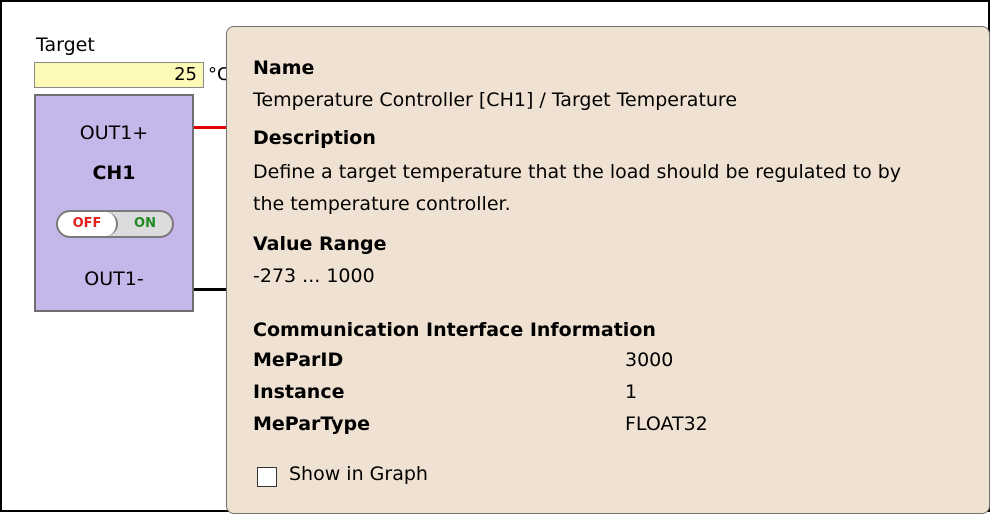 This screenshot has width=990, height=514. What do you see at coordinates (649, 360) in the screenshot?
I see `meparid-value: 3000` at bounding box center [649, 360].